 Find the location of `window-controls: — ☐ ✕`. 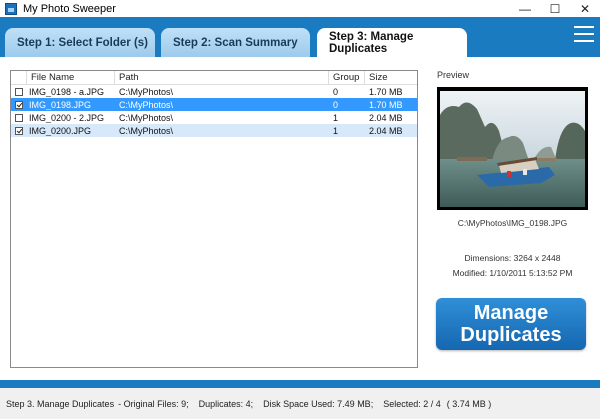

window-controls: — ☐ ✕ is located at coordinates (555, 8).